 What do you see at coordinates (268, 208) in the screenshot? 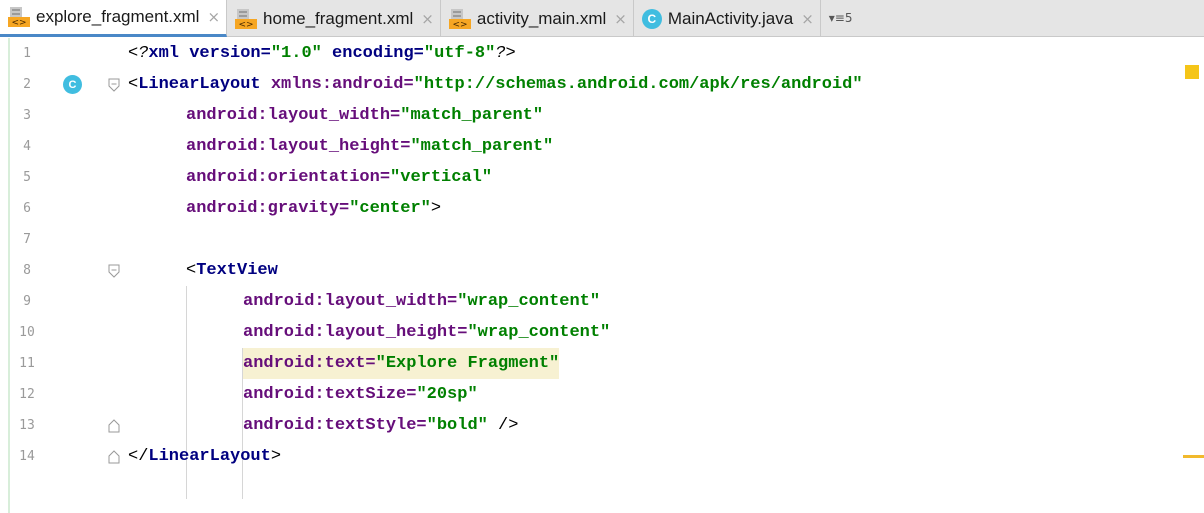
I see `attribute-name: android:gravity=` at bounding box center [268, 208].